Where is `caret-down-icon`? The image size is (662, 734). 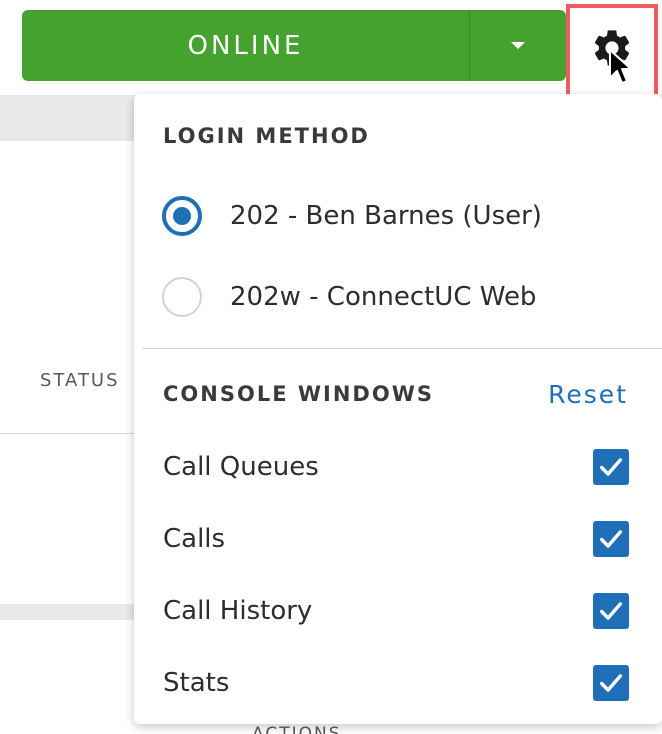 caret-down-icon is located at coordinates (518, 45).